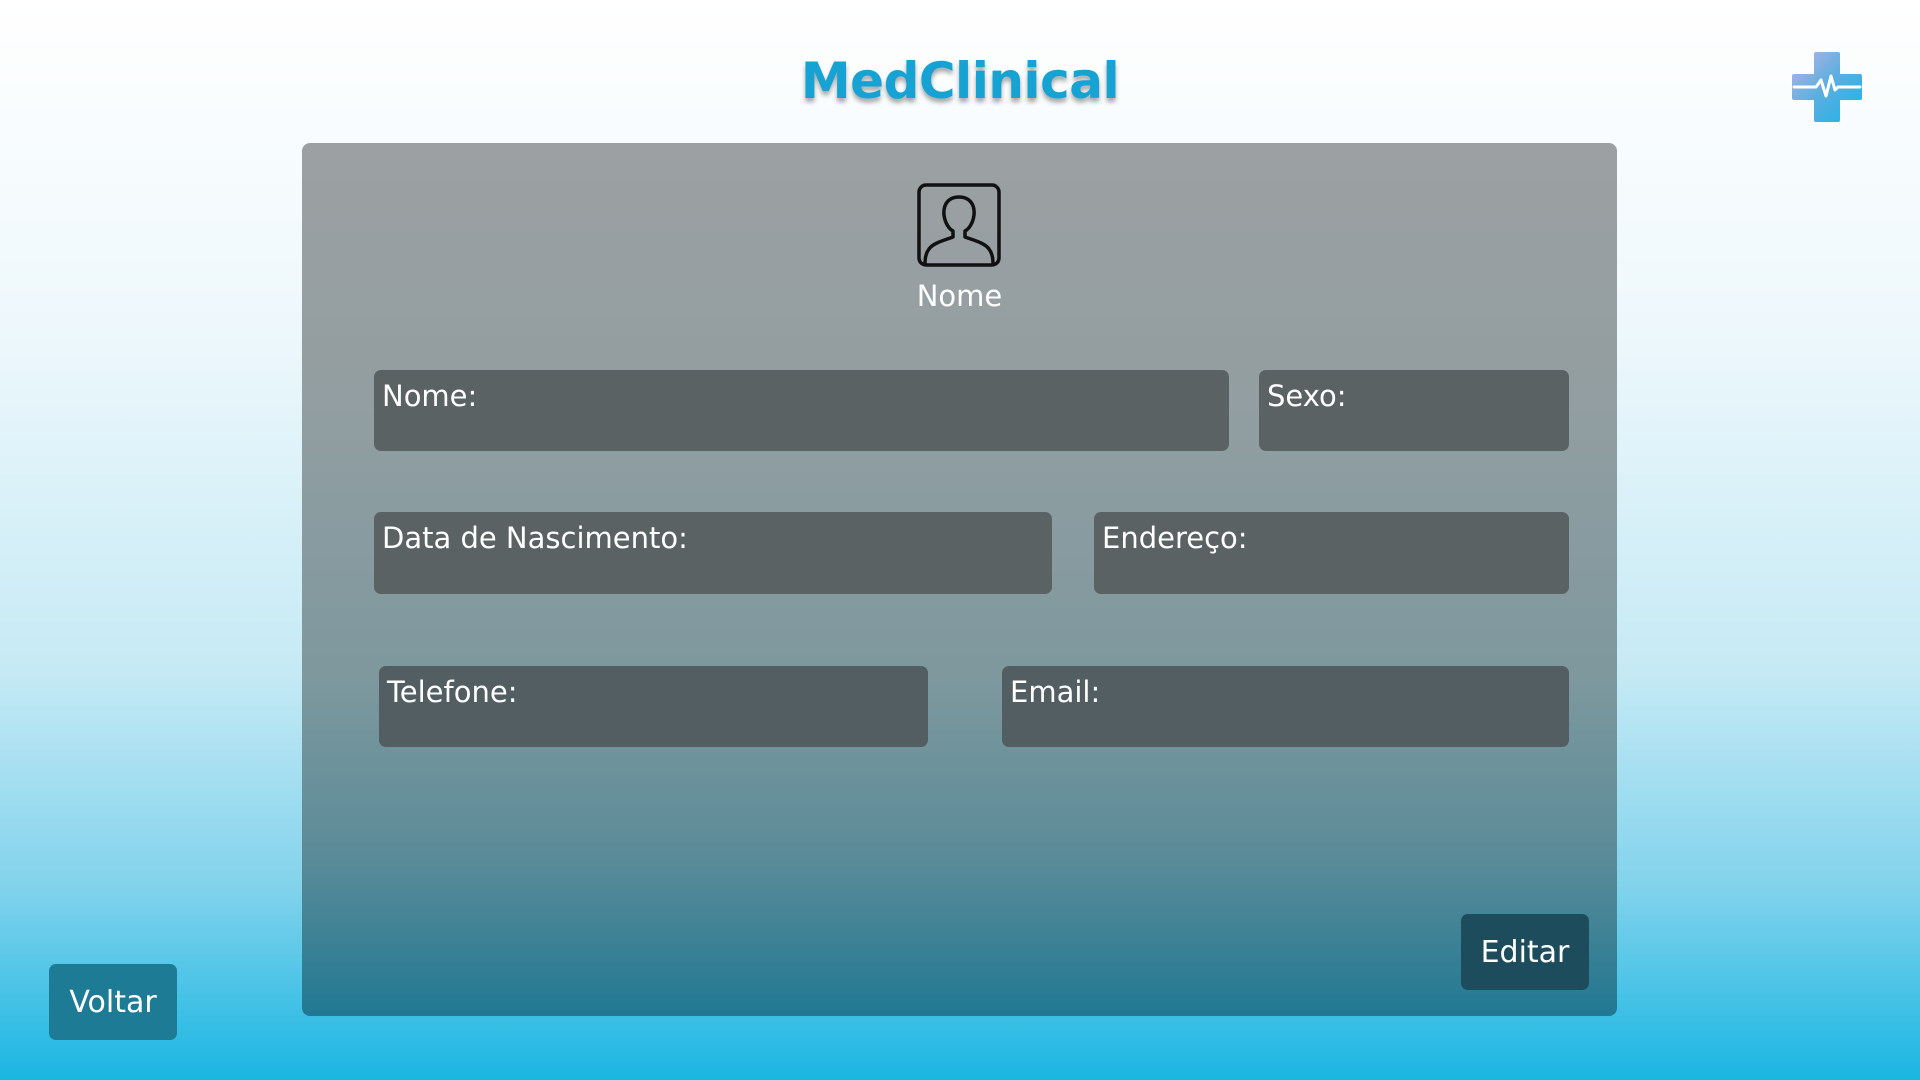 The height and width of the screenshot is (1080, 1920). What do you see at coordinates (1055, 692) in the screenshot?
I see `email-label: Email:` at bounding box center [1055, 692].